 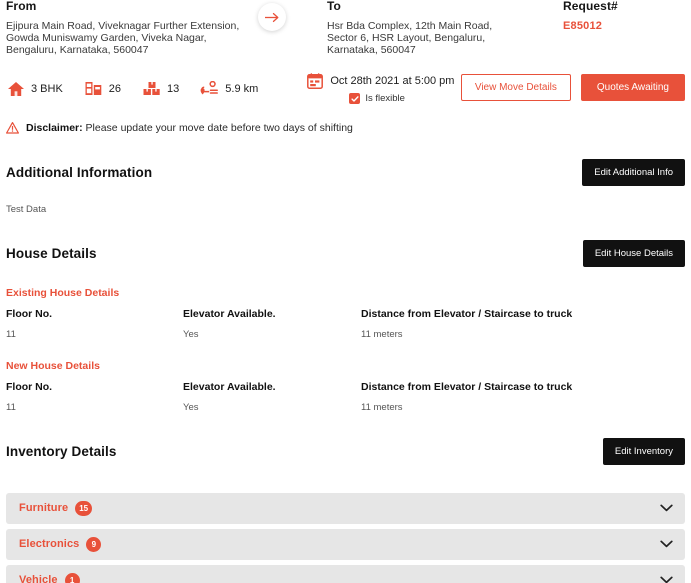 What do you see at coordinates (94, 324) in the screenshot?
I see `existing-floor-no-field: Floor No. 11` at bounding box center [94, 324].